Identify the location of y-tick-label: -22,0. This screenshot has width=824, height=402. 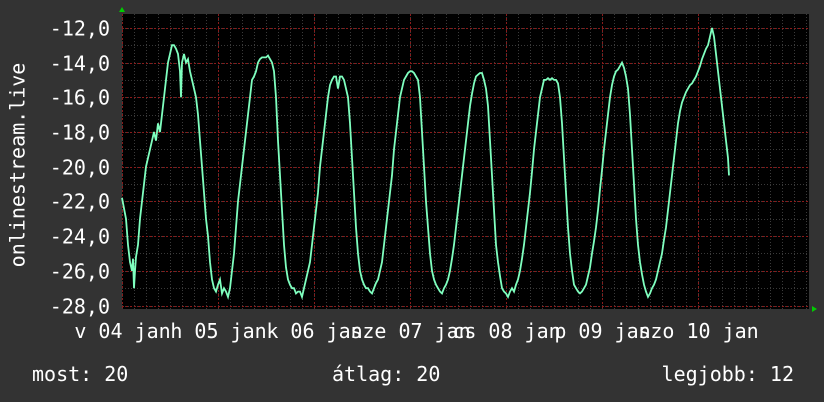
(80, 202).